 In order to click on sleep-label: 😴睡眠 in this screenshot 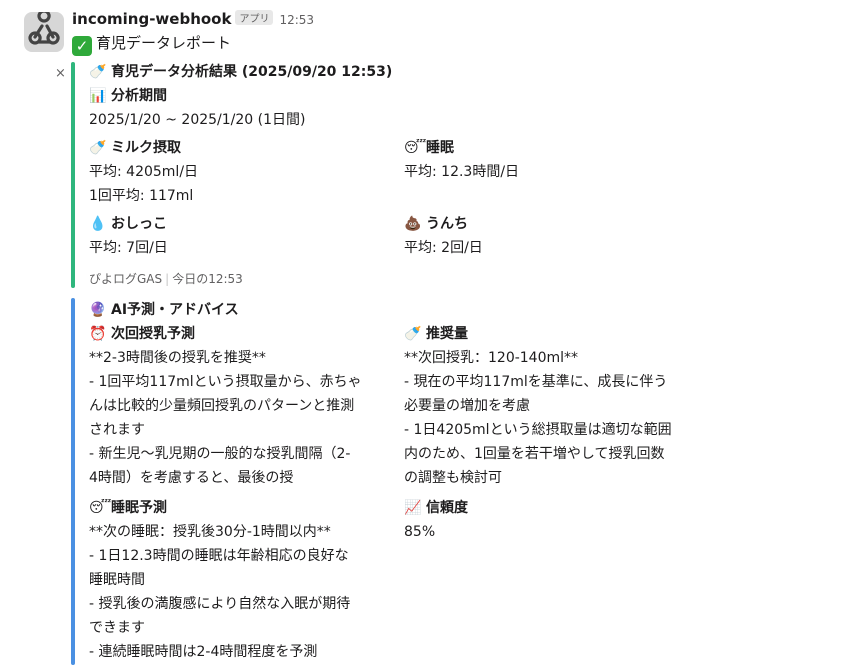, I will do `click(429, 148)`.